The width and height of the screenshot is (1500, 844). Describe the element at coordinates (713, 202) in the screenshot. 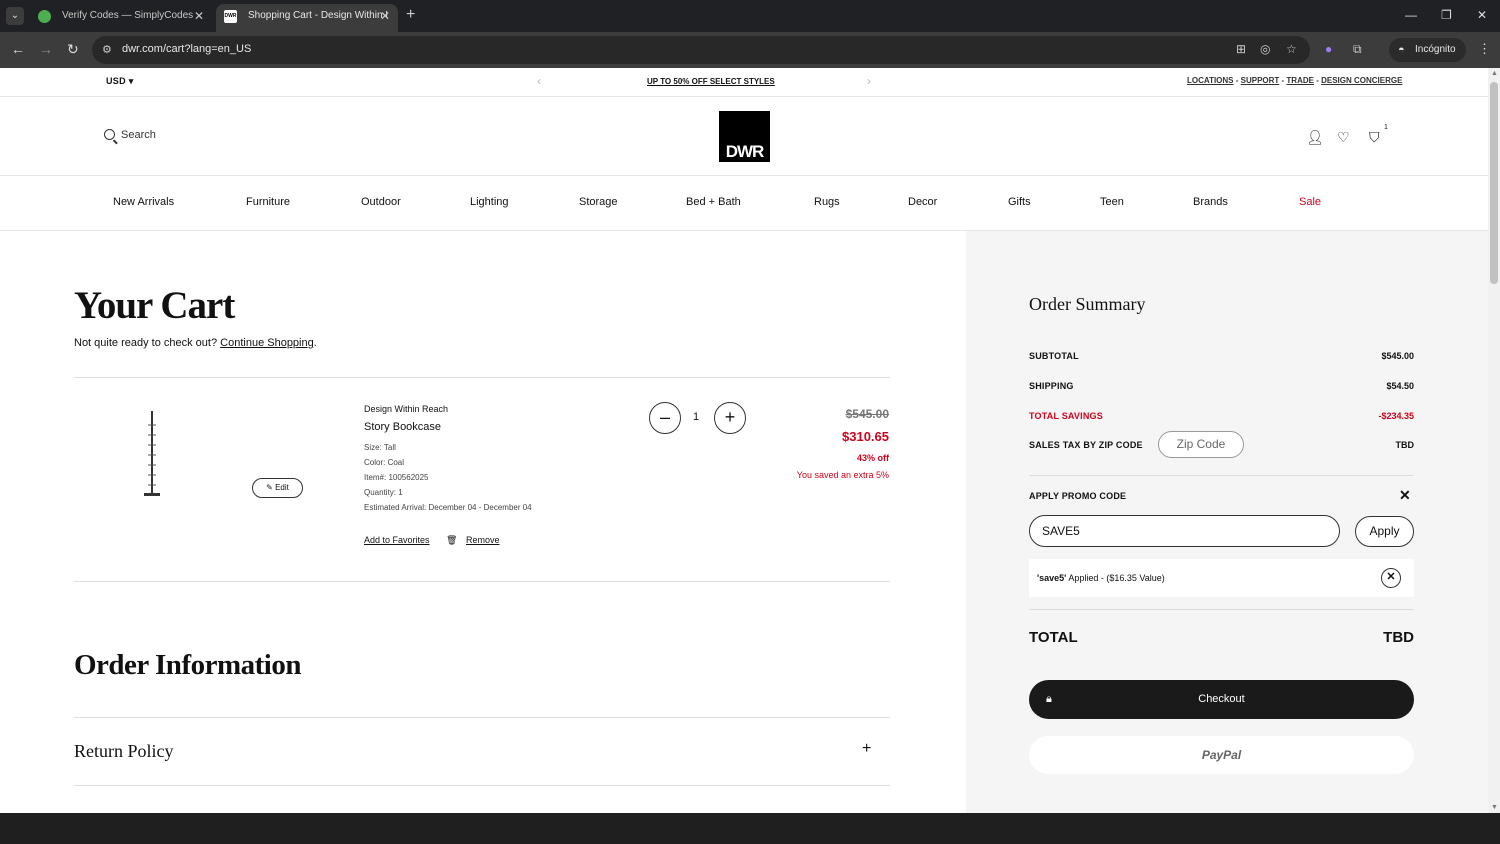

I see `nav-bed-bath: Bed + Bath` at that location.